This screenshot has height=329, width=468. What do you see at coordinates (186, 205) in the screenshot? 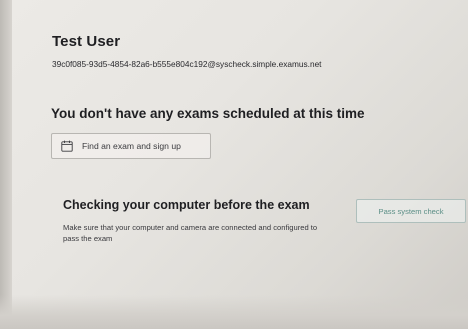
I see `system-check-title: Checking your computer before the exam` at bounding box center [186, 205].